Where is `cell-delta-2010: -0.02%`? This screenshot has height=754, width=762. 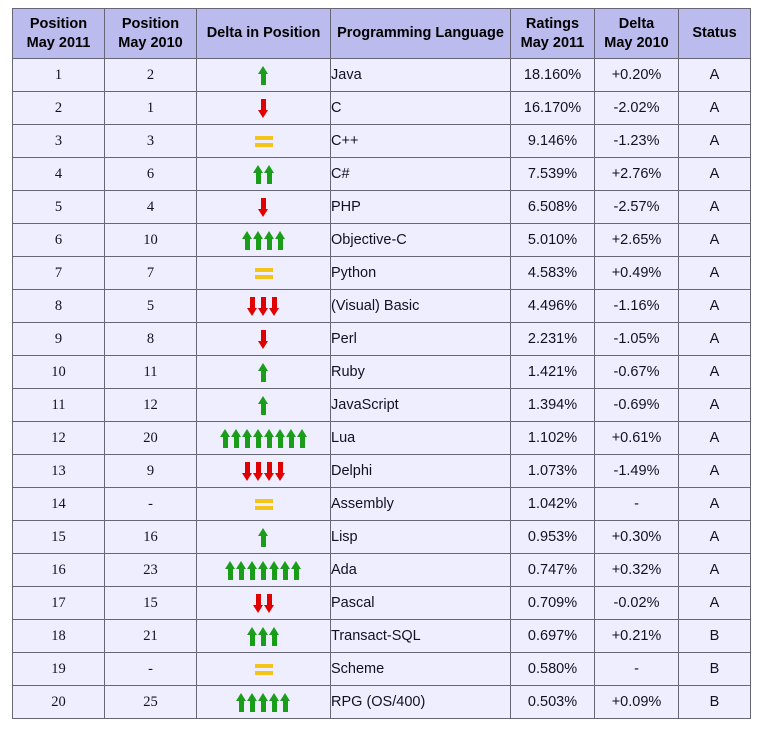 cell-delta-2010: -0.02% is located at coordinates (636, 603).